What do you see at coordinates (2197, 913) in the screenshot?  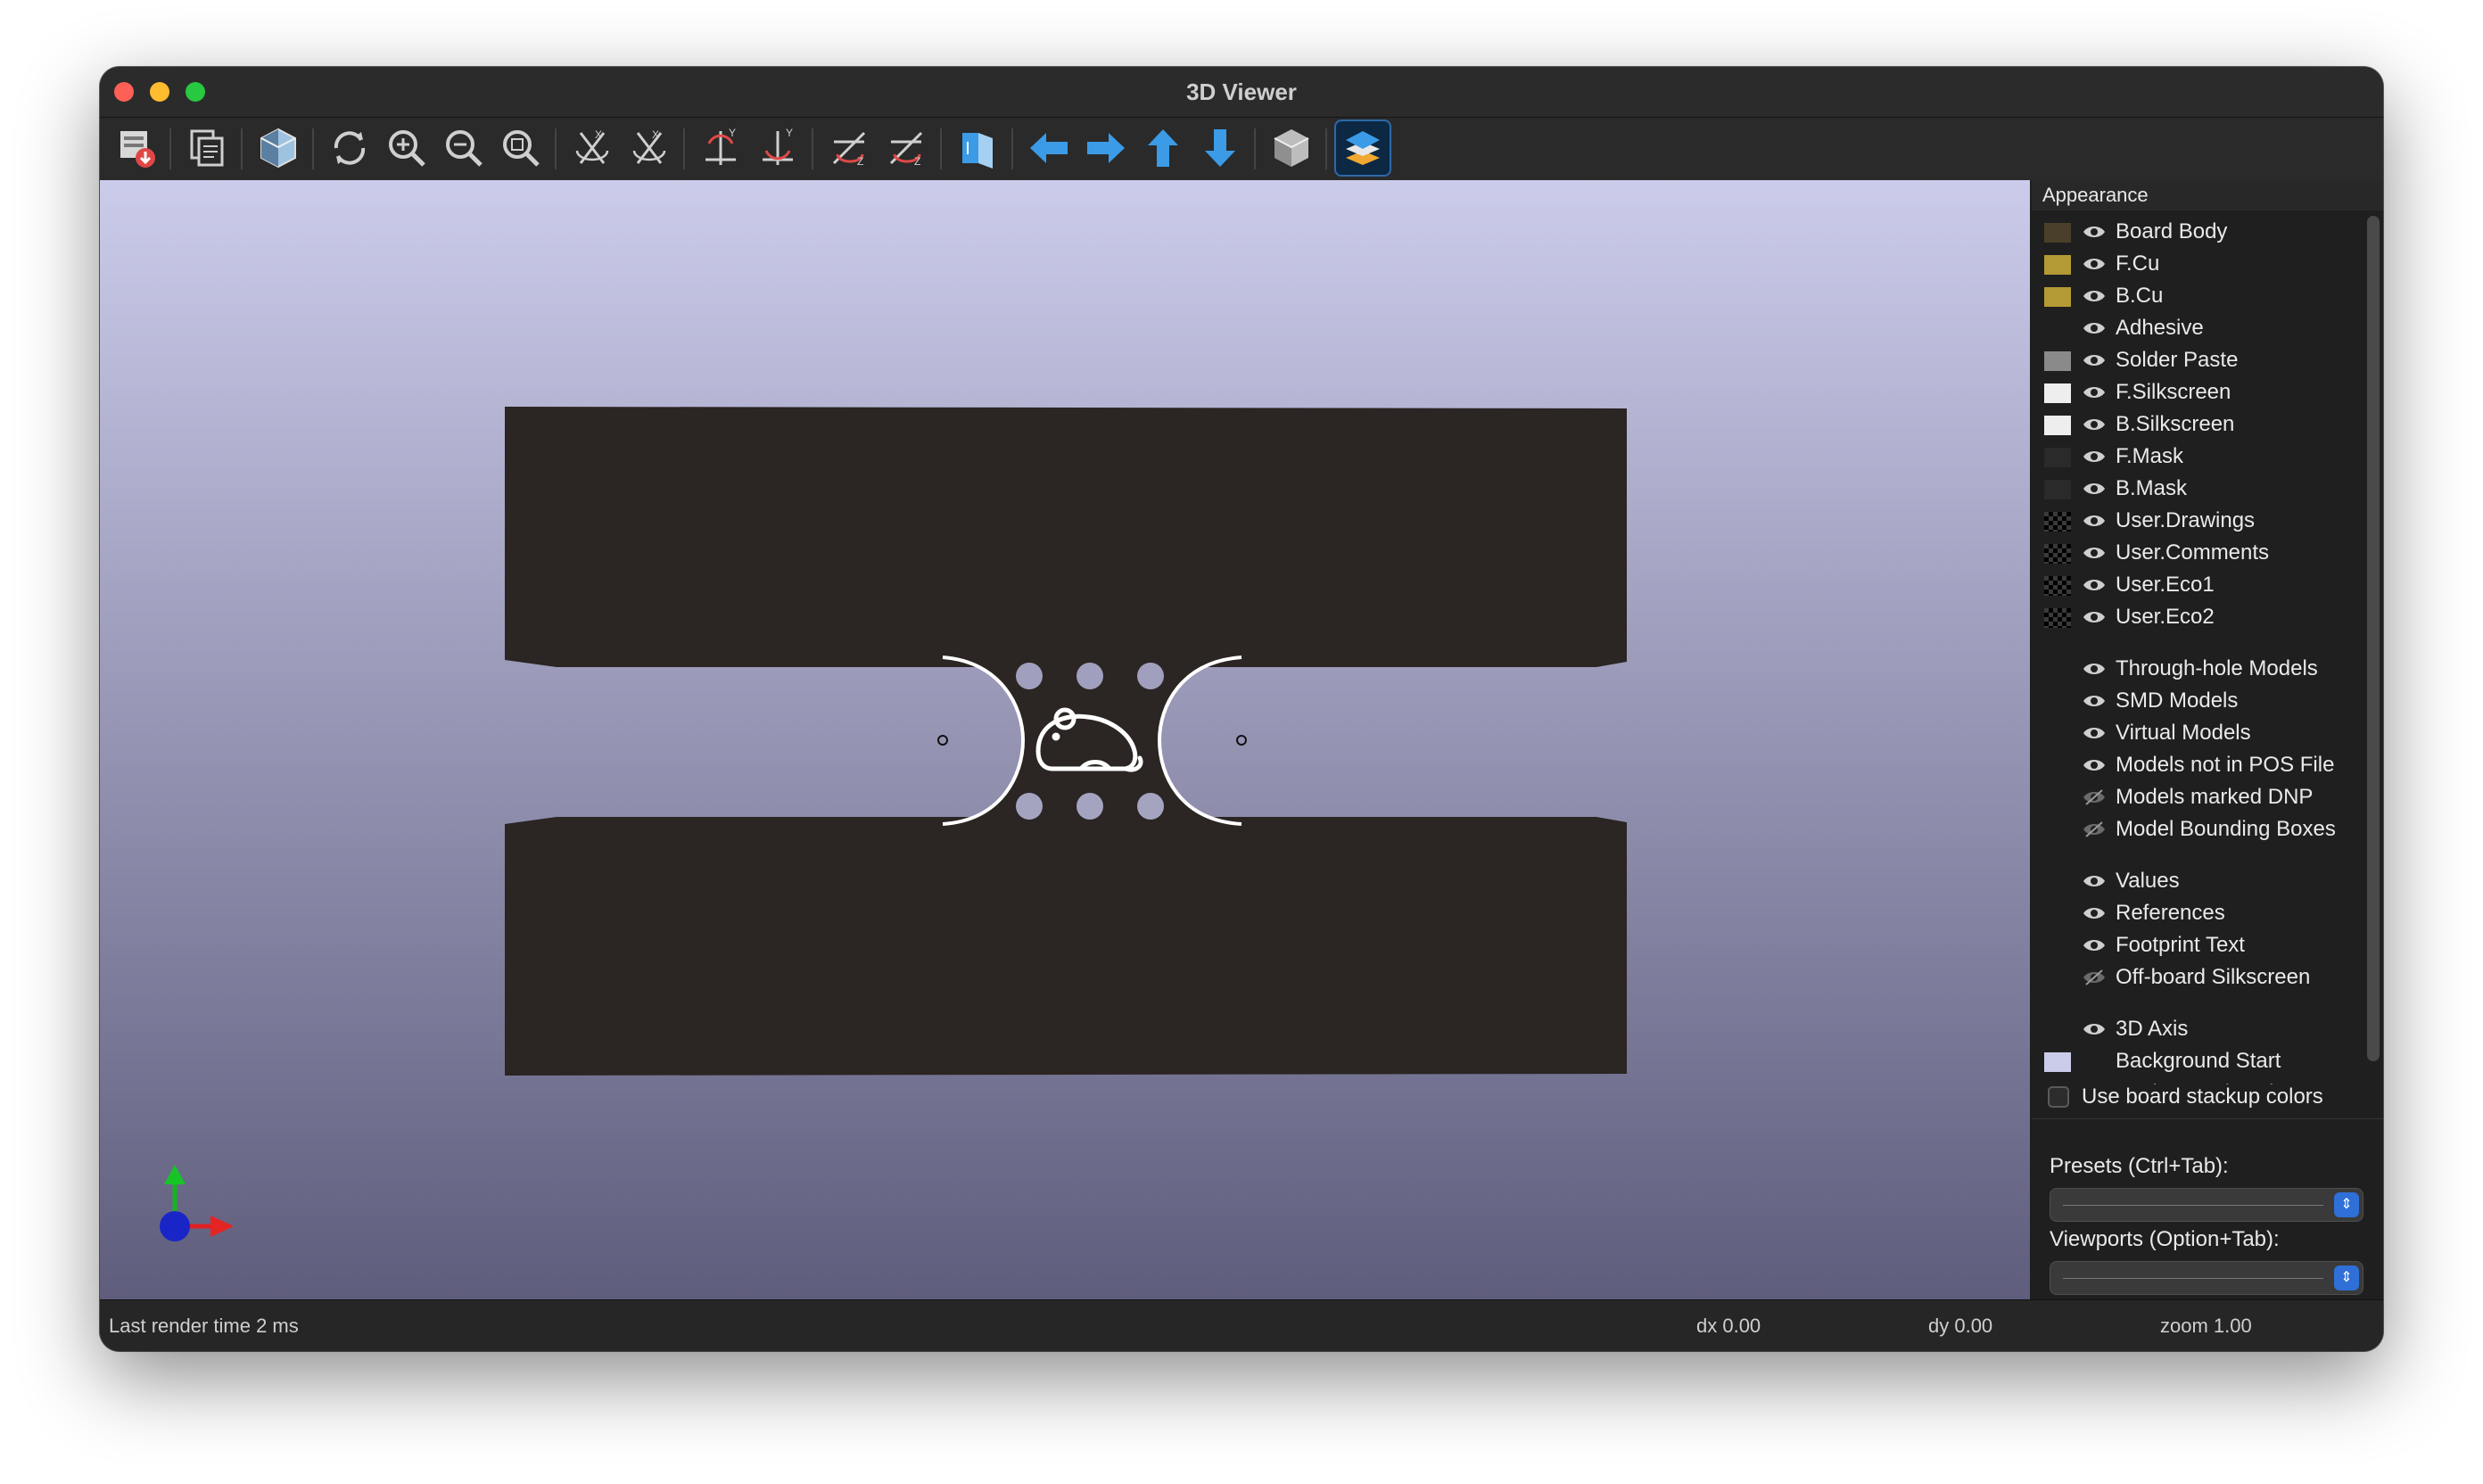 I see `layer-row: References` at bounding box center [2197, 913].